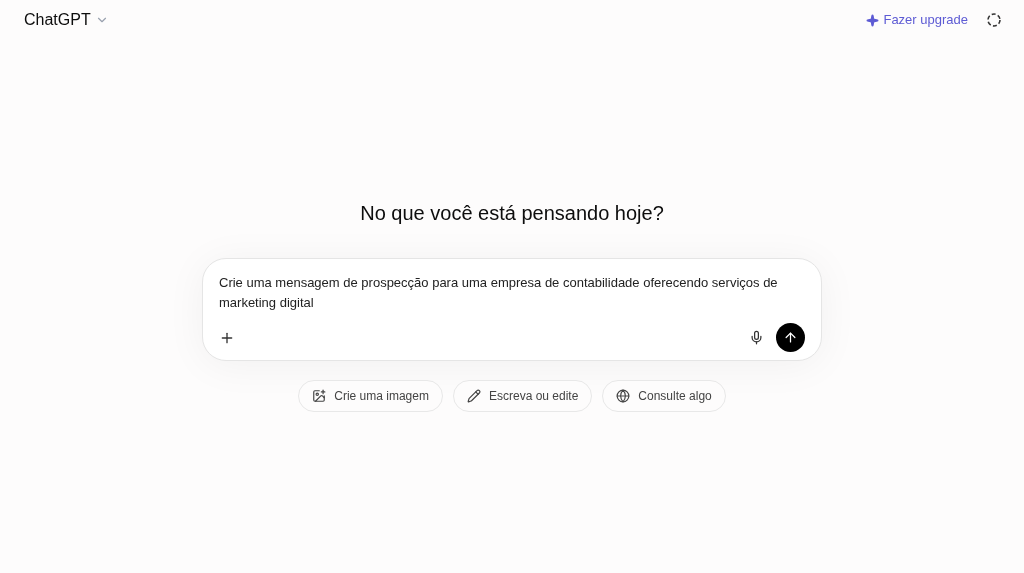 Image resolution: width=1024 pixels, height=573 pixels. Describe the element at coordinates (917, 20) in the screenshot. I see `upgrade-link: Fazer upgrade` at that location.